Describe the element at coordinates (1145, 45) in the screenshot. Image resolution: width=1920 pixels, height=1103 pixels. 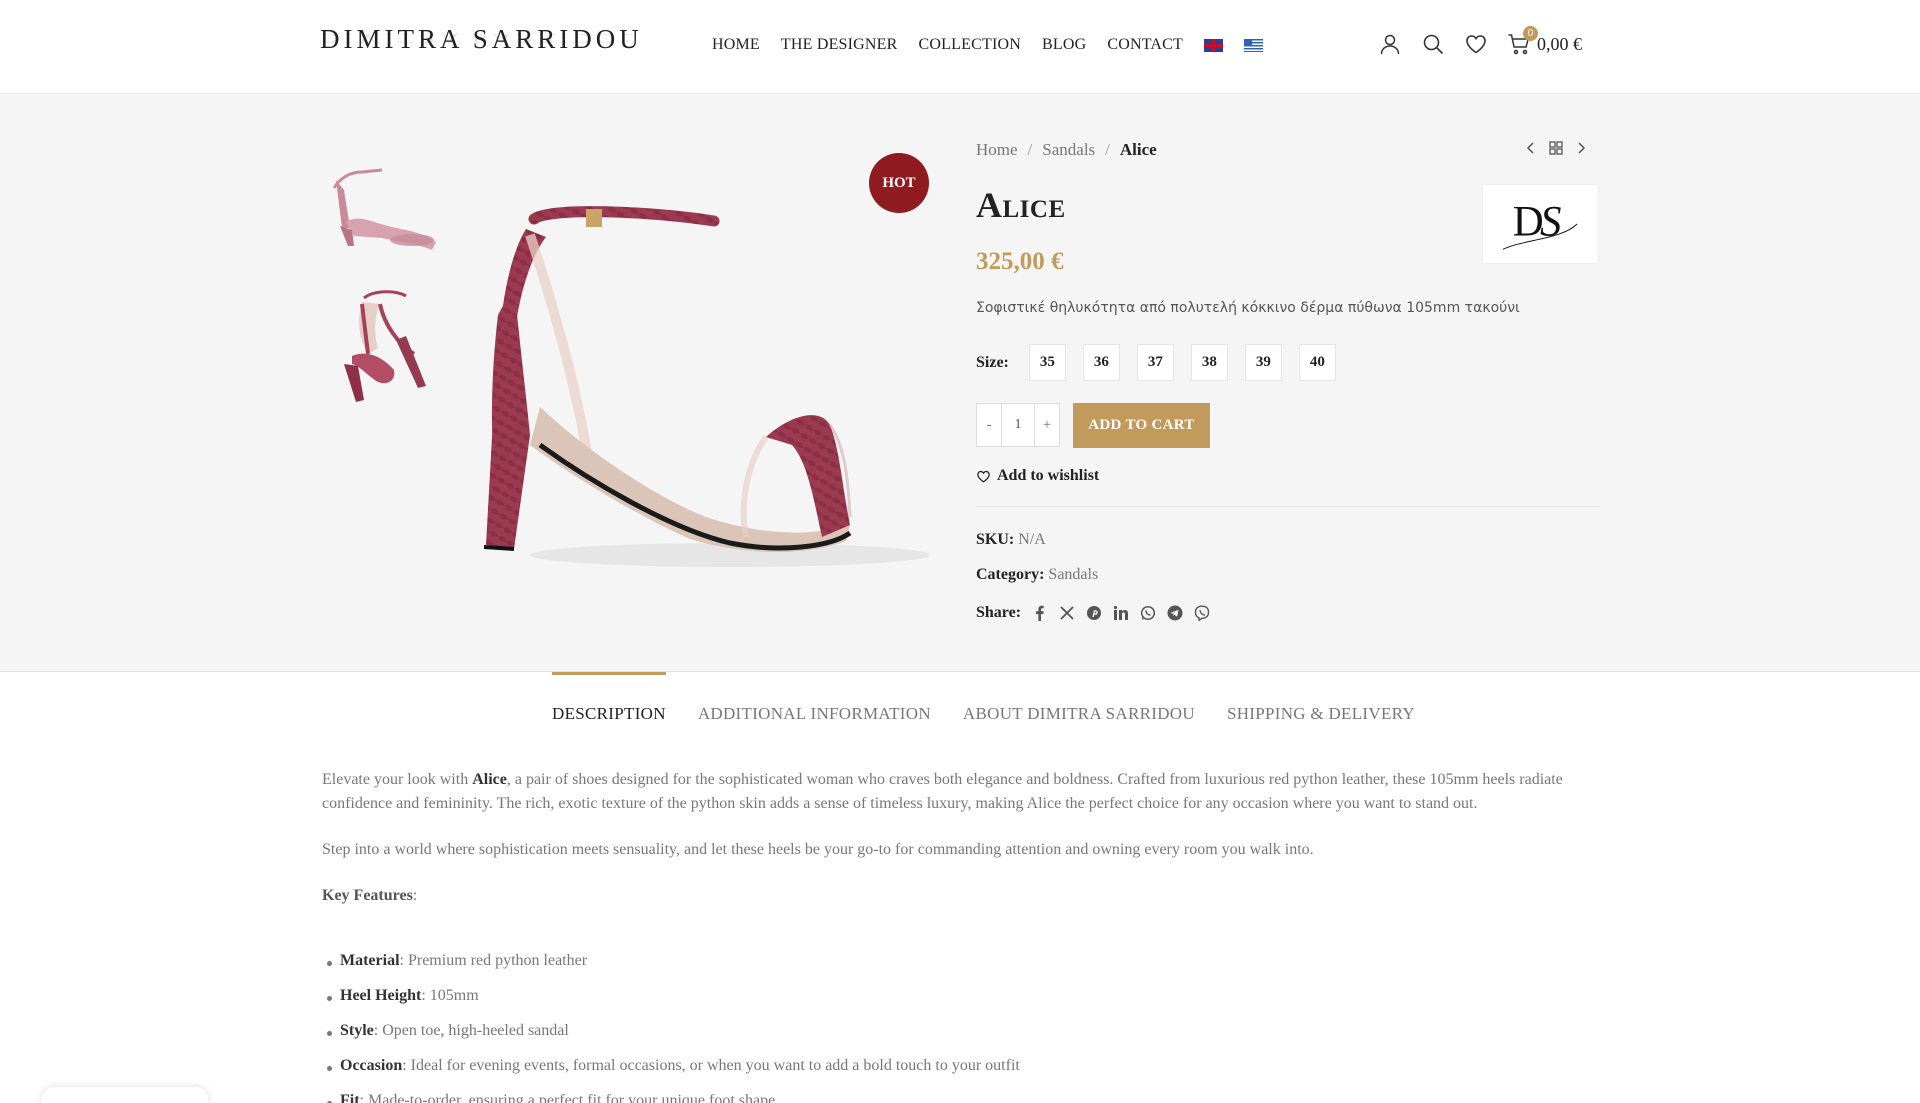
I see `nav-contact: CONTACT` at that location.